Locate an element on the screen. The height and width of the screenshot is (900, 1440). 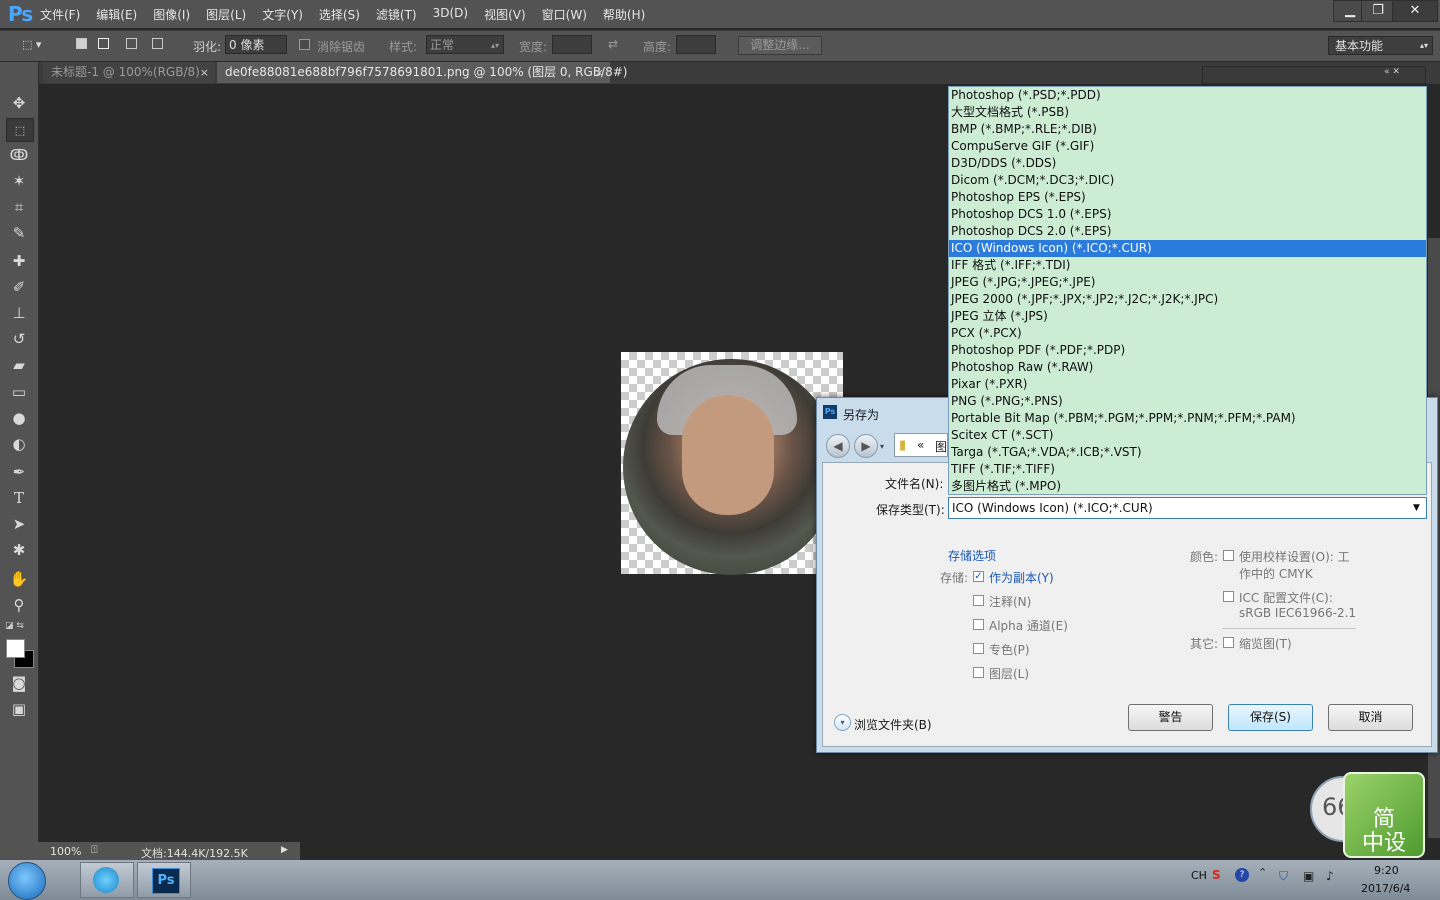
savetype-option: PNG (*.PNG;*.PNS) is located at coordinates (1187, 401).